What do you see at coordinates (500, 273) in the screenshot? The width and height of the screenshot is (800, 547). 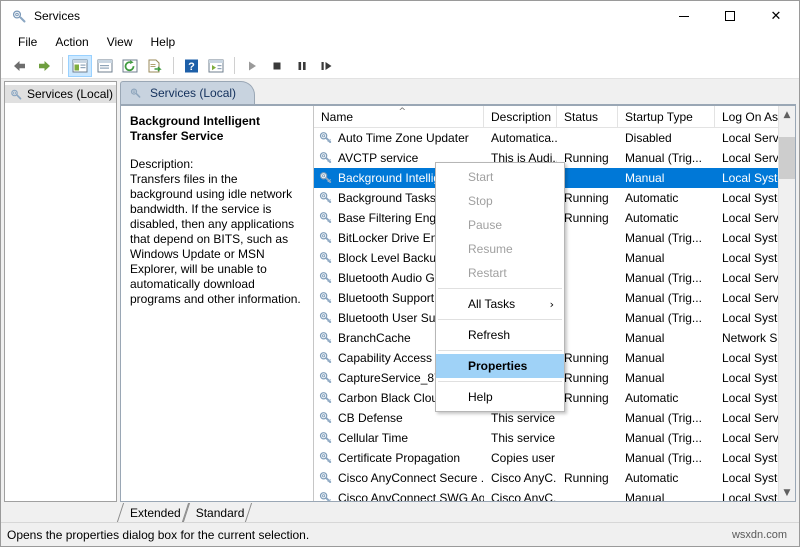 I see `context-menu-item-restart: Restart` at bounding box center [500, 273].